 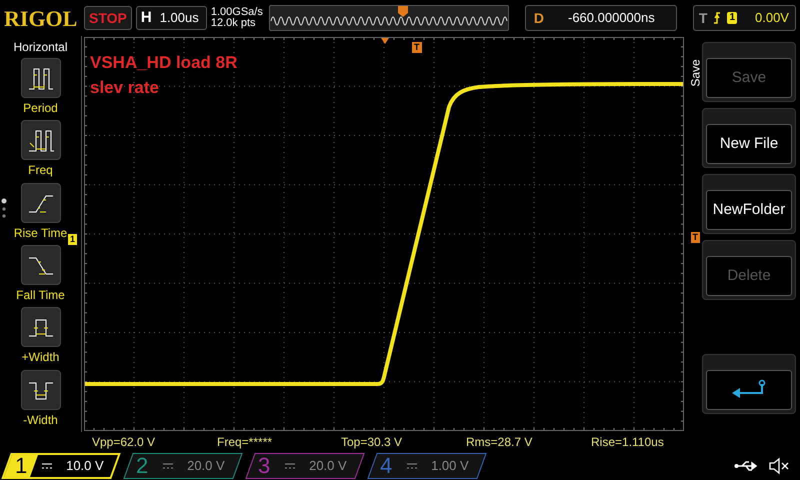 I want to click on channel-tab: 3 20.0 V, so click(x=305, y=466).